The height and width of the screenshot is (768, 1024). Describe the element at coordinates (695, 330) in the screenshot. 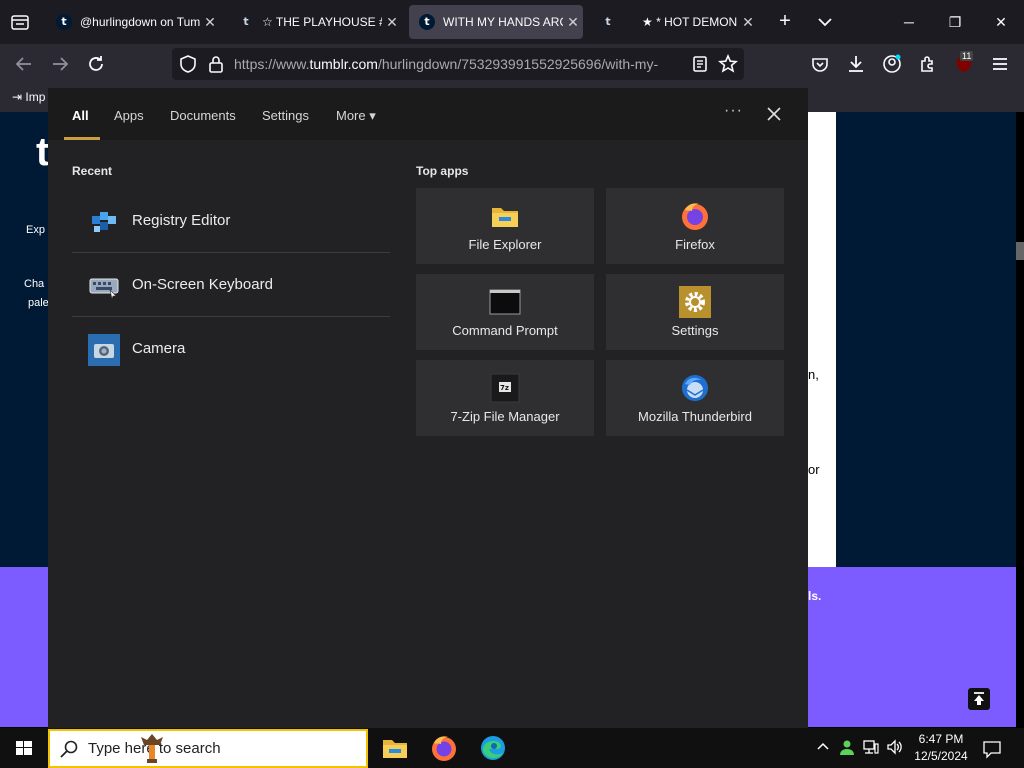

I see `tile-label: Settings` at that location.